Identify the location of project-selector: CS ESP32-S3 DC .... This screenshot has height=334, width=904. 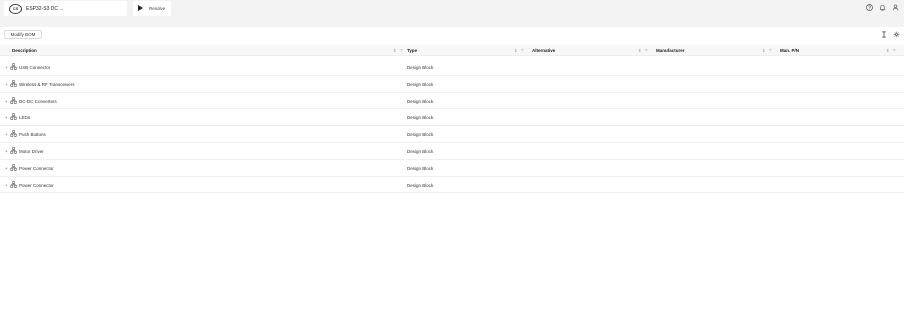
(65, 8).